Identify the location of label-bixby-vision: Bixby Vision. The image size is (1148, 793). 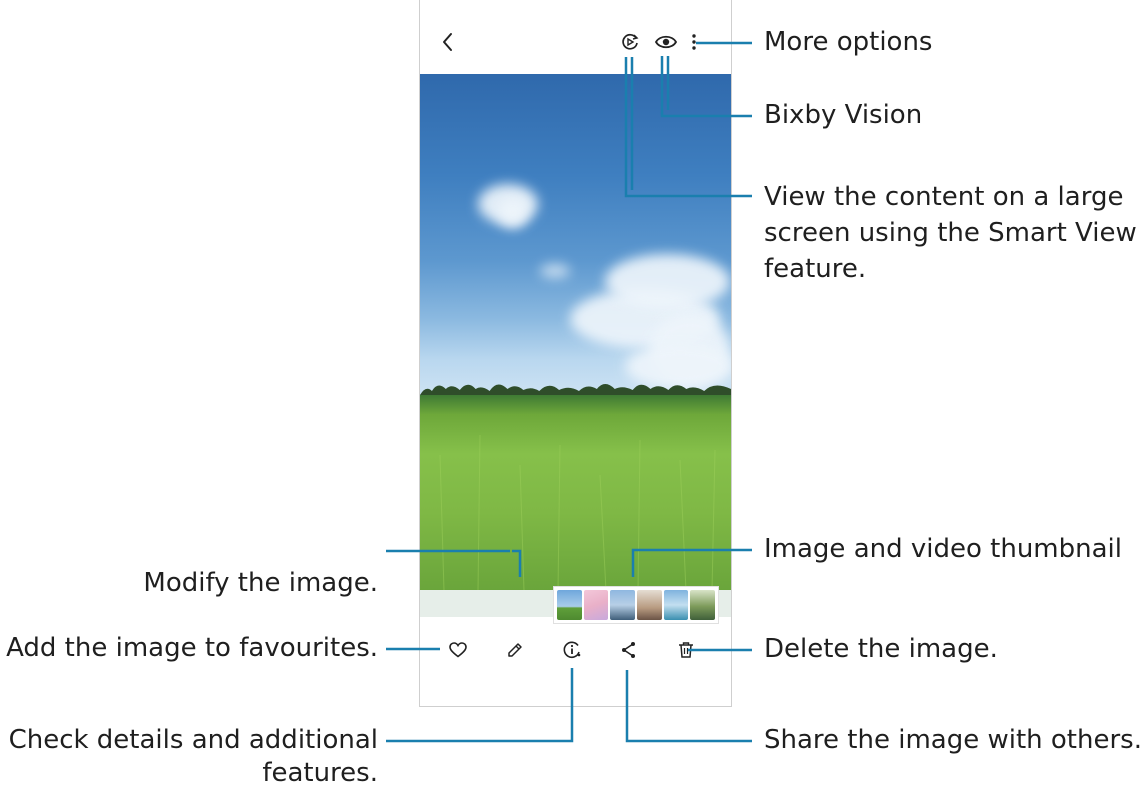
(843, 115).